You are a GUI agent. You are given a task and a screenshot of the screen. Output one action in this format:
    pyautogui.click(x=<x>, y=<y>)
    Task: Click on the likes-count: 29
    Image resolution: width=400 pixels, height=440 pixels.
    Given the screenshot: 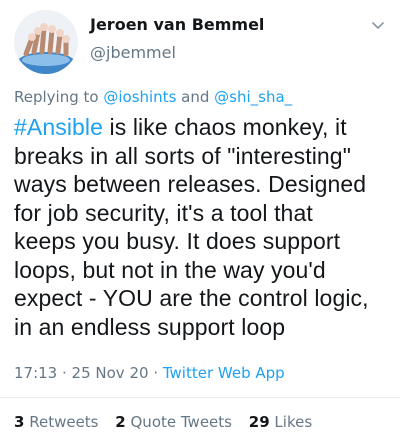 What is the action you would take?
    pyautogui.click(x=259, y=422)
    